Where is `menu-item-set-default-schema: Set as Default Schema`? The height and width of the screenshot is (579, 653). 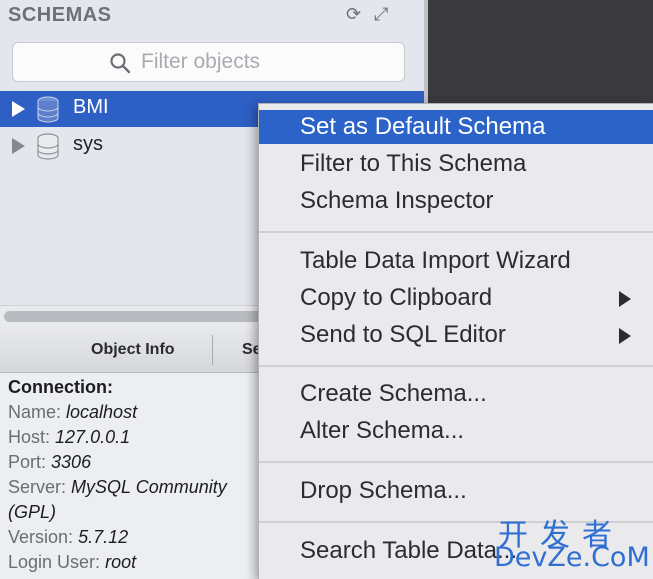
menu-item-set-default-schema: Set as Default Schema is located at coordinates (456, 127).